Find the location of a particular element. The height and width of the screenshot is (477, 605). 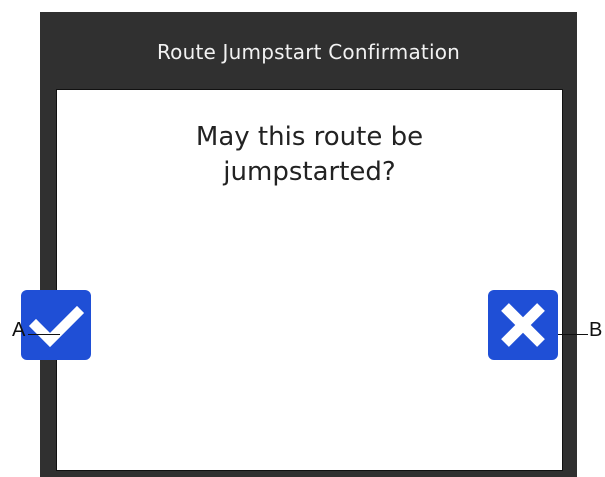

confirm-button is located at coordinates (56, 325).